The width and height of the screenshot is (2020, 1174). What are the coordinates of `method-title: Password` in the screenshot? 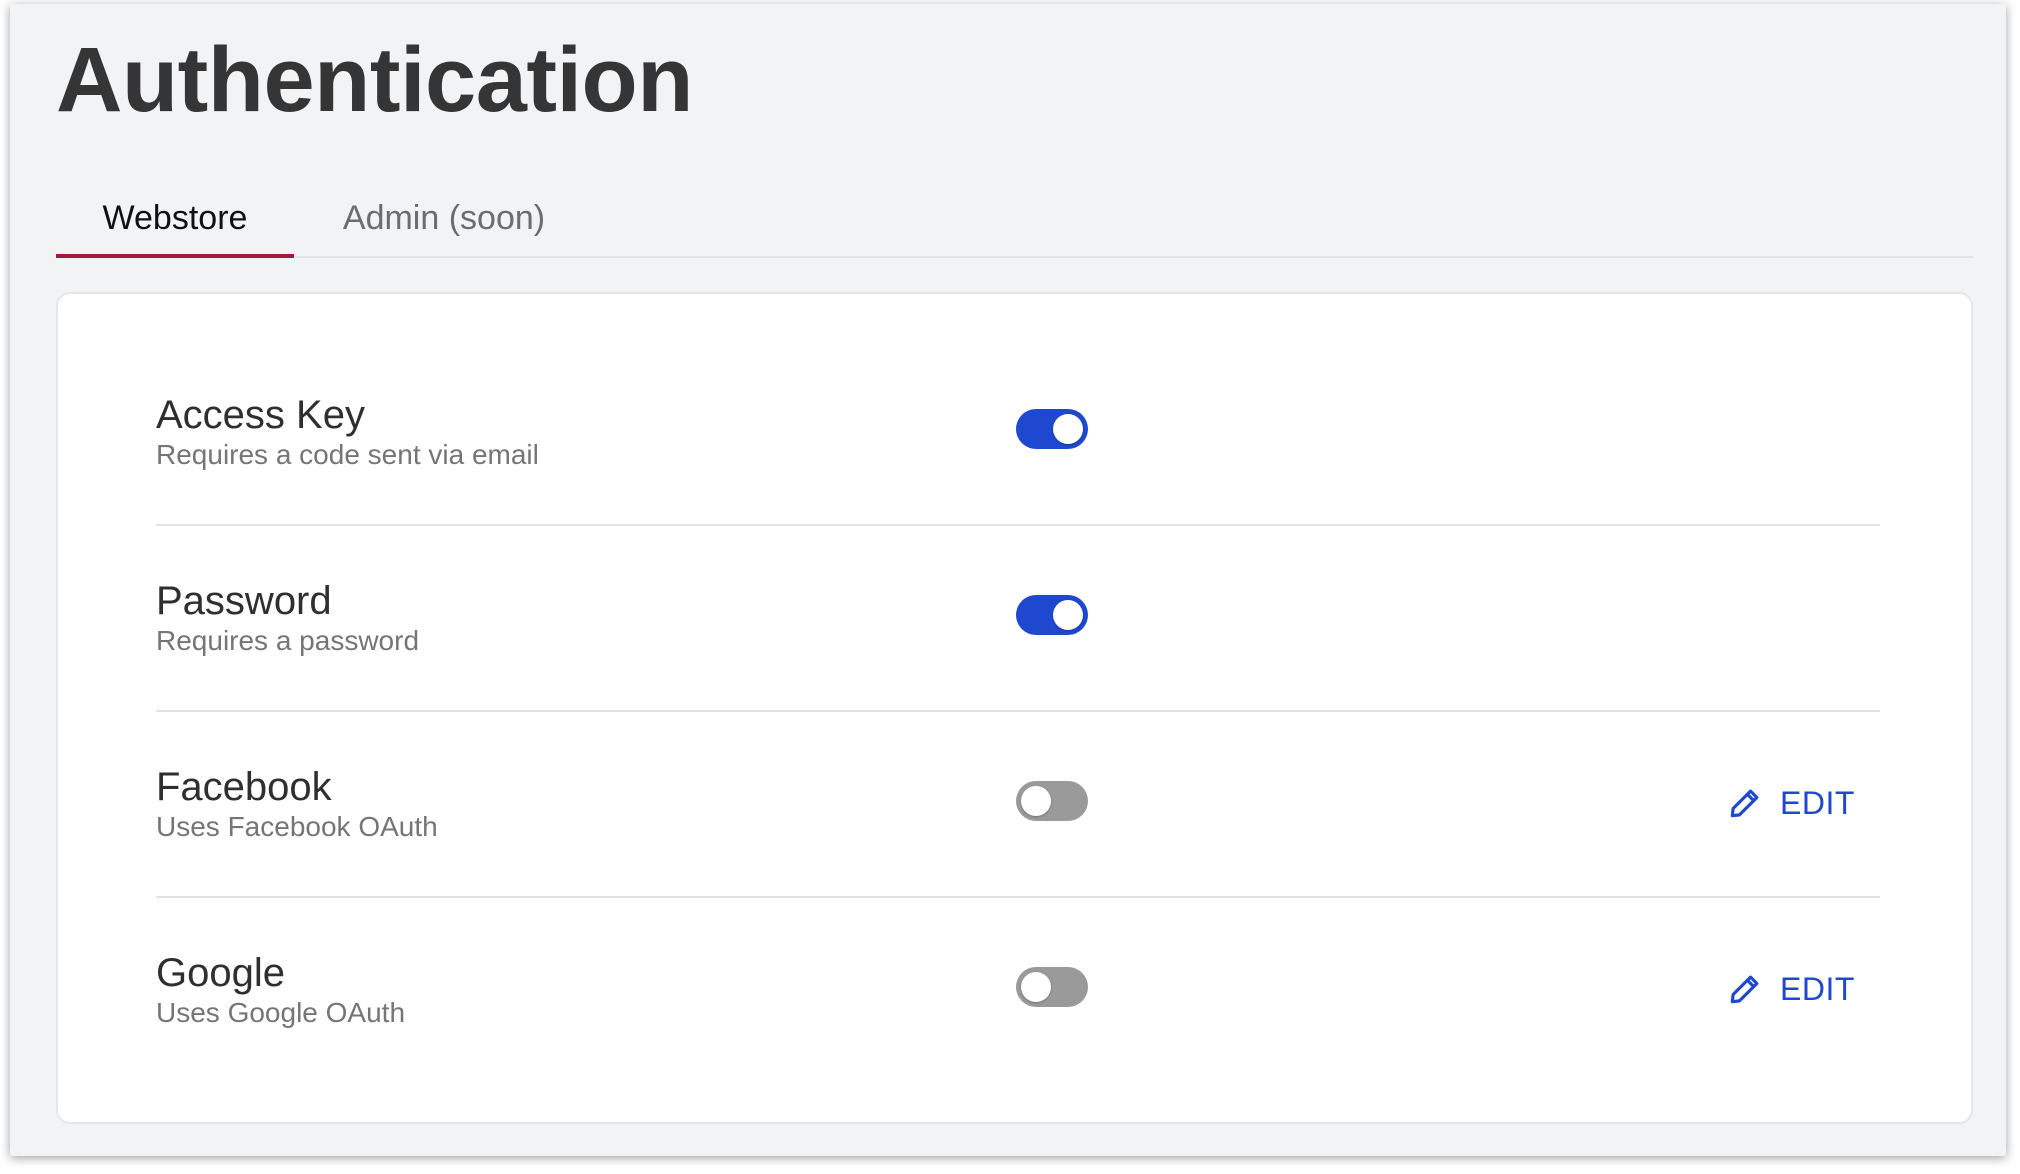 It's located at (244, 601).